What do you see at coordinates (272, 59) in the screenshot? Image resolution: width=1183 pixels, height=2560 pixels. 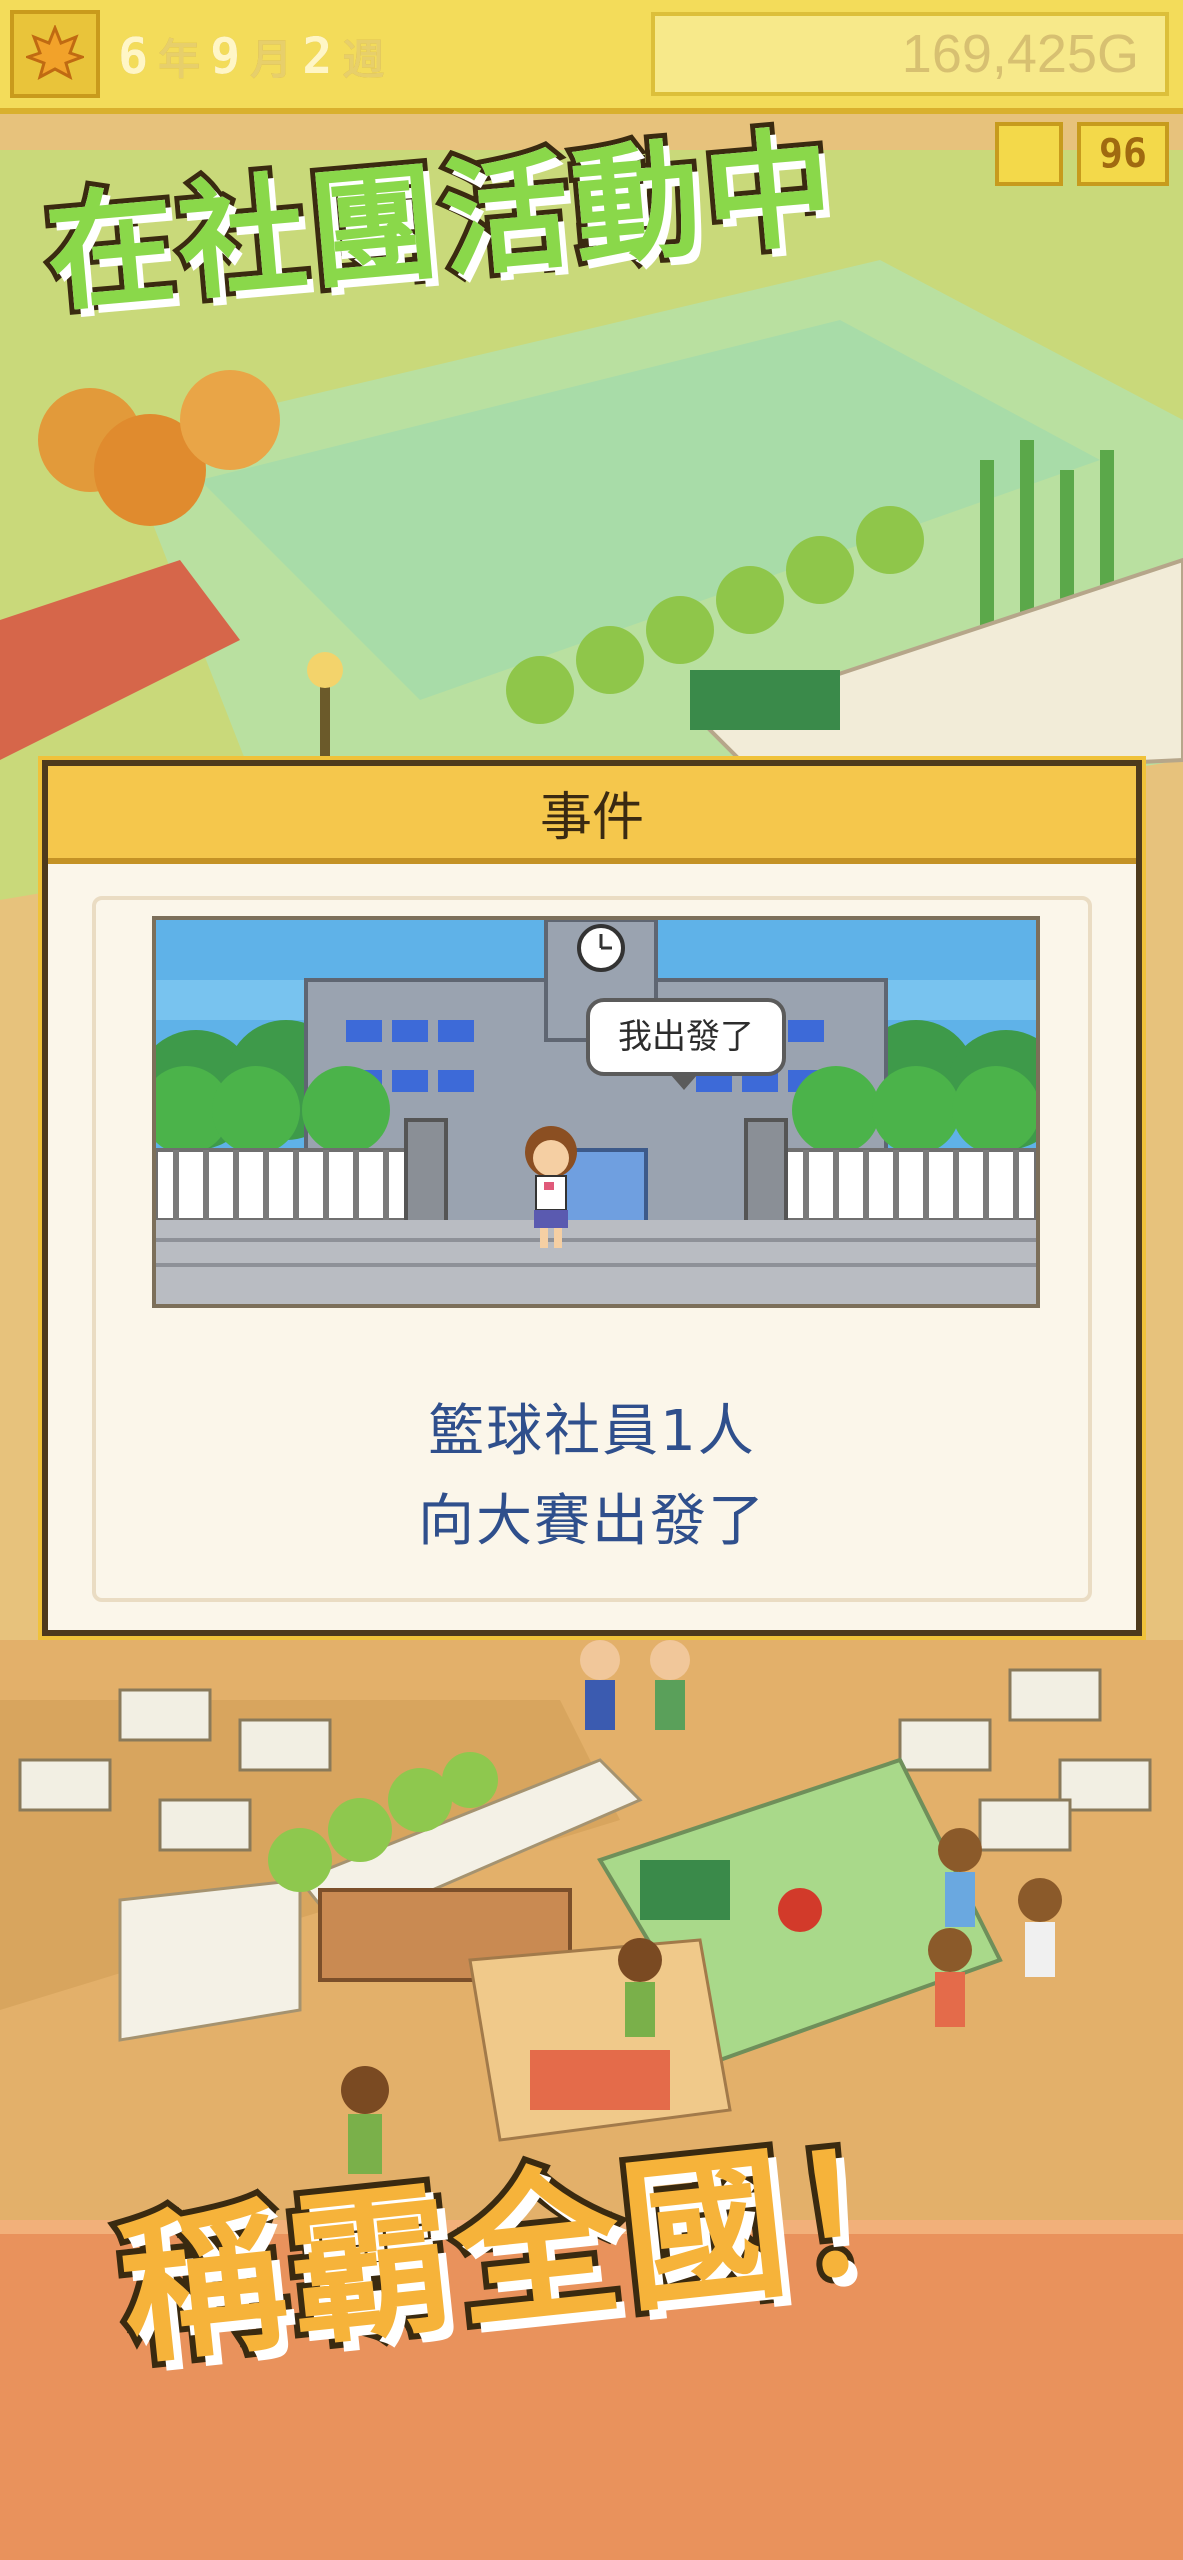 I see `month-unit: 月` at bounding box center [272, 59].